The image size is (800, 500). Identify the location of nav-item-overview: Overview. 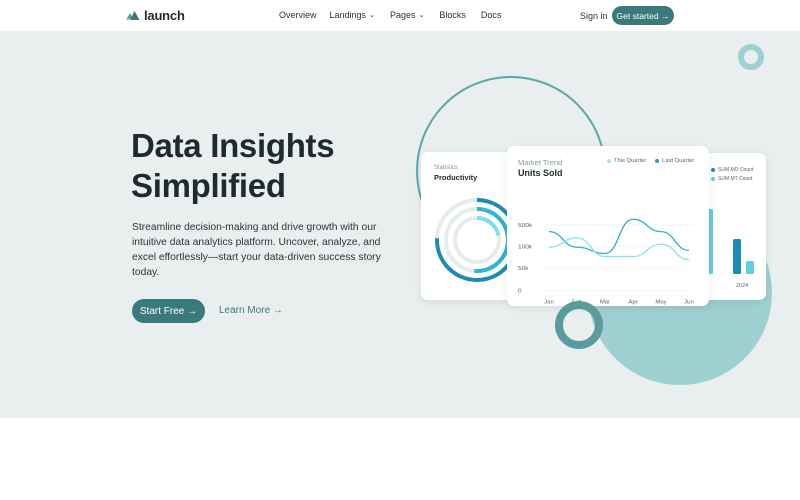
(298, 15).